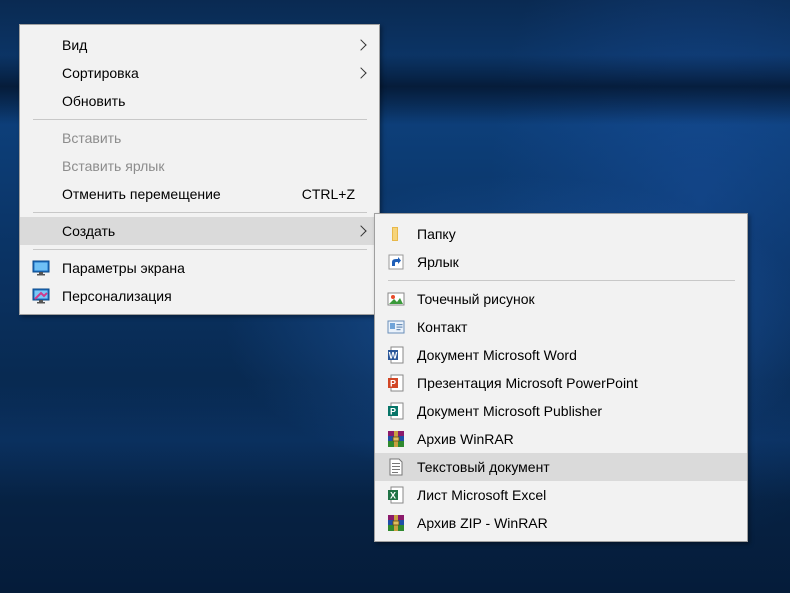 The image size is (790, 593). What do you see at coordinates (92, 138) in the screenshot?
I see `menu-item-label: Вставить` at bounding box center [92, 138].